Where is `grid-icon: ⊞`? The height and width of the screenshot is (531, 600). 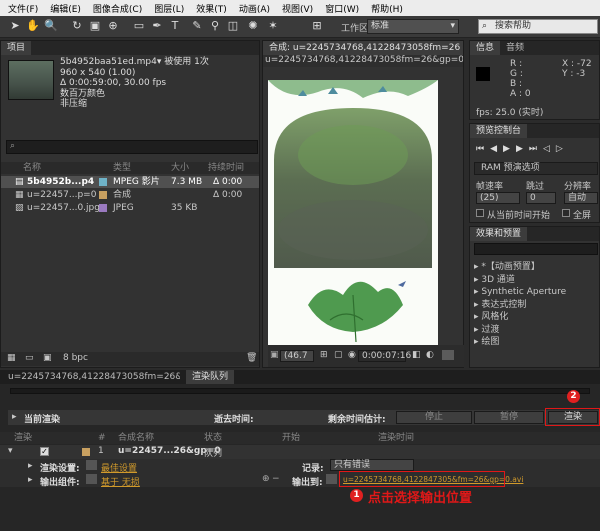 grid-icon: ⊞ is located at coordinates (324, 355).